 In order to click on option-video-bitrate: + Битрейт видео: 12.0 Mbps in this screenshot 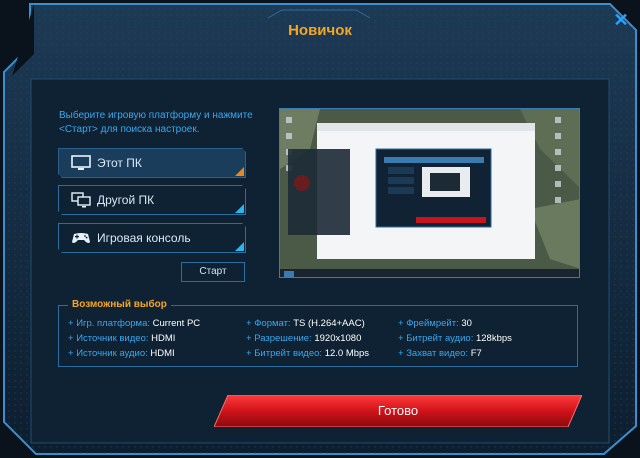, I will do `click(308, 353)`.